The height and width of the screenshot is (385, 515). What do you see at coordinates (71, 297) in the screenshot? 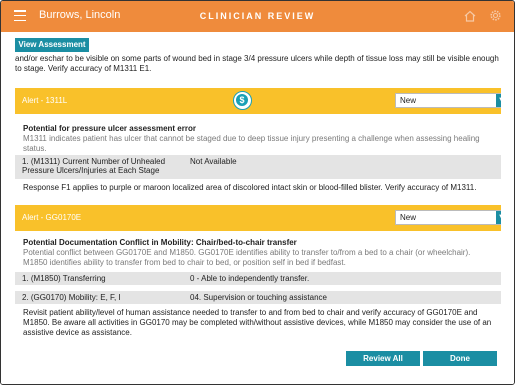
I see `row-label: 2. (GG0170) Mobility: E, F, I` at bounding box center [71, 297].